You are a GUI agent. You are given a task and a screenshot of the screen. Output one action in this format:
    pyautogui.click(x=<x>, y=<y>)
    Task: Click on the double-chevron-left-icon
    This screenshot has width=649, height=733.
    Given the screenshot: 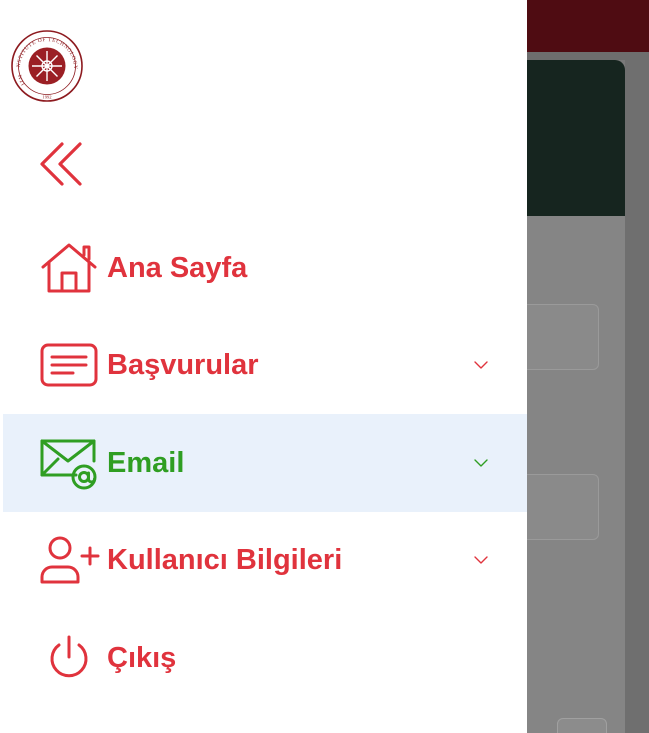 What is the action you would take?
    pyautogui.click(x=61, y=164)
    